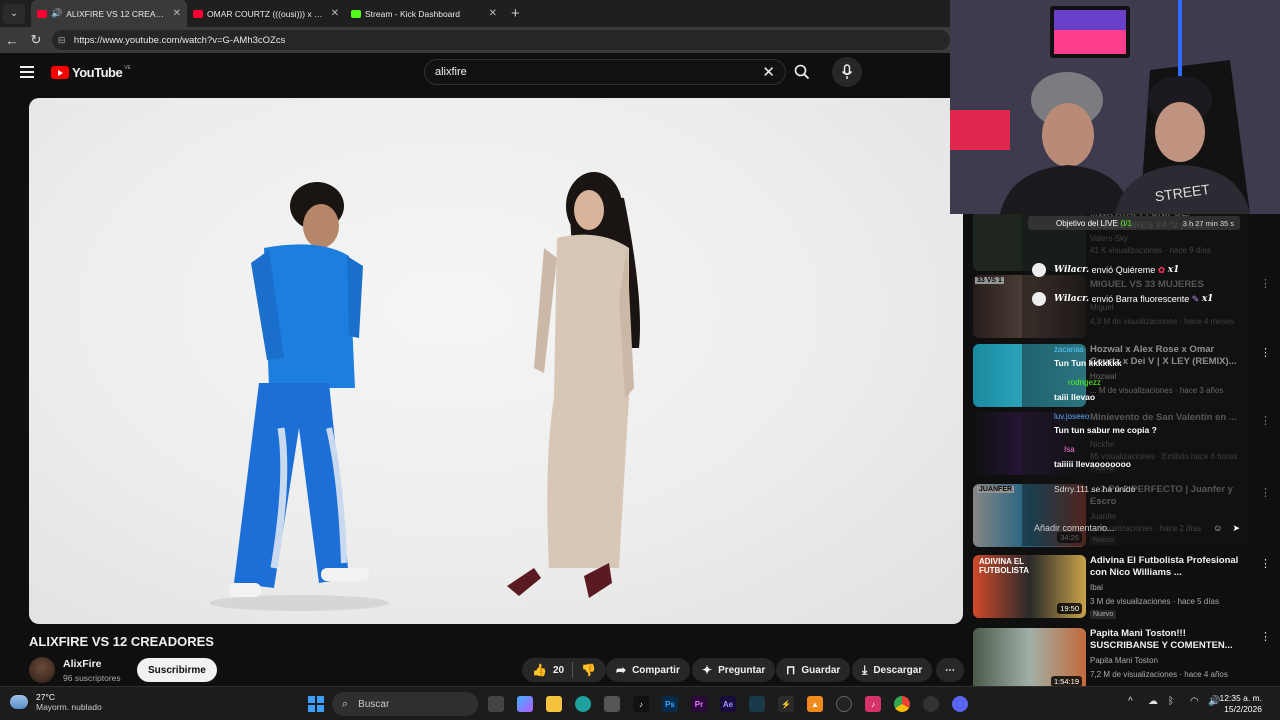  What do you see at coordinates (960, 704) in the screenshot?
I see `discord-icon` at bounding box center [960, 704].